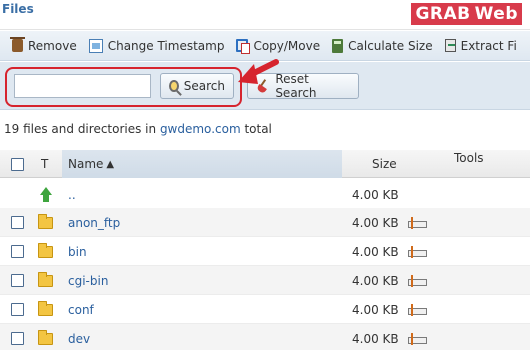 This screenshot has width=530, height=350. Describe the element at coordinates (265, 251) in the screenshot. I see `table-row: bin 4.00 KB` at that location.